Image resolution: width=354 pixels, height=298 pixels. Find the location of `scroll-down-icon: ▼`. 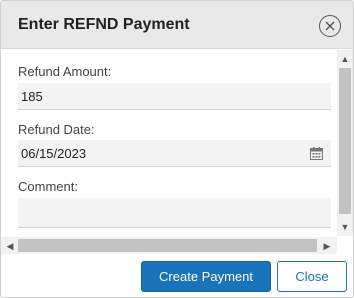

scroll-down-icon: ▼ is located at coordinates (345, 227).